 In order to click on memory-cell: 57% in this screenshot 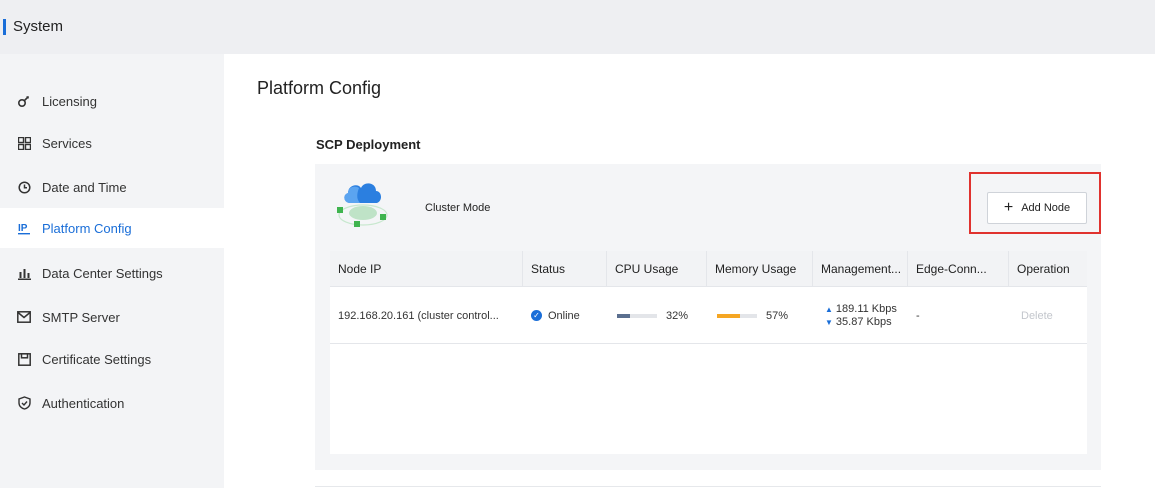, I will do `click(760, 315)`.